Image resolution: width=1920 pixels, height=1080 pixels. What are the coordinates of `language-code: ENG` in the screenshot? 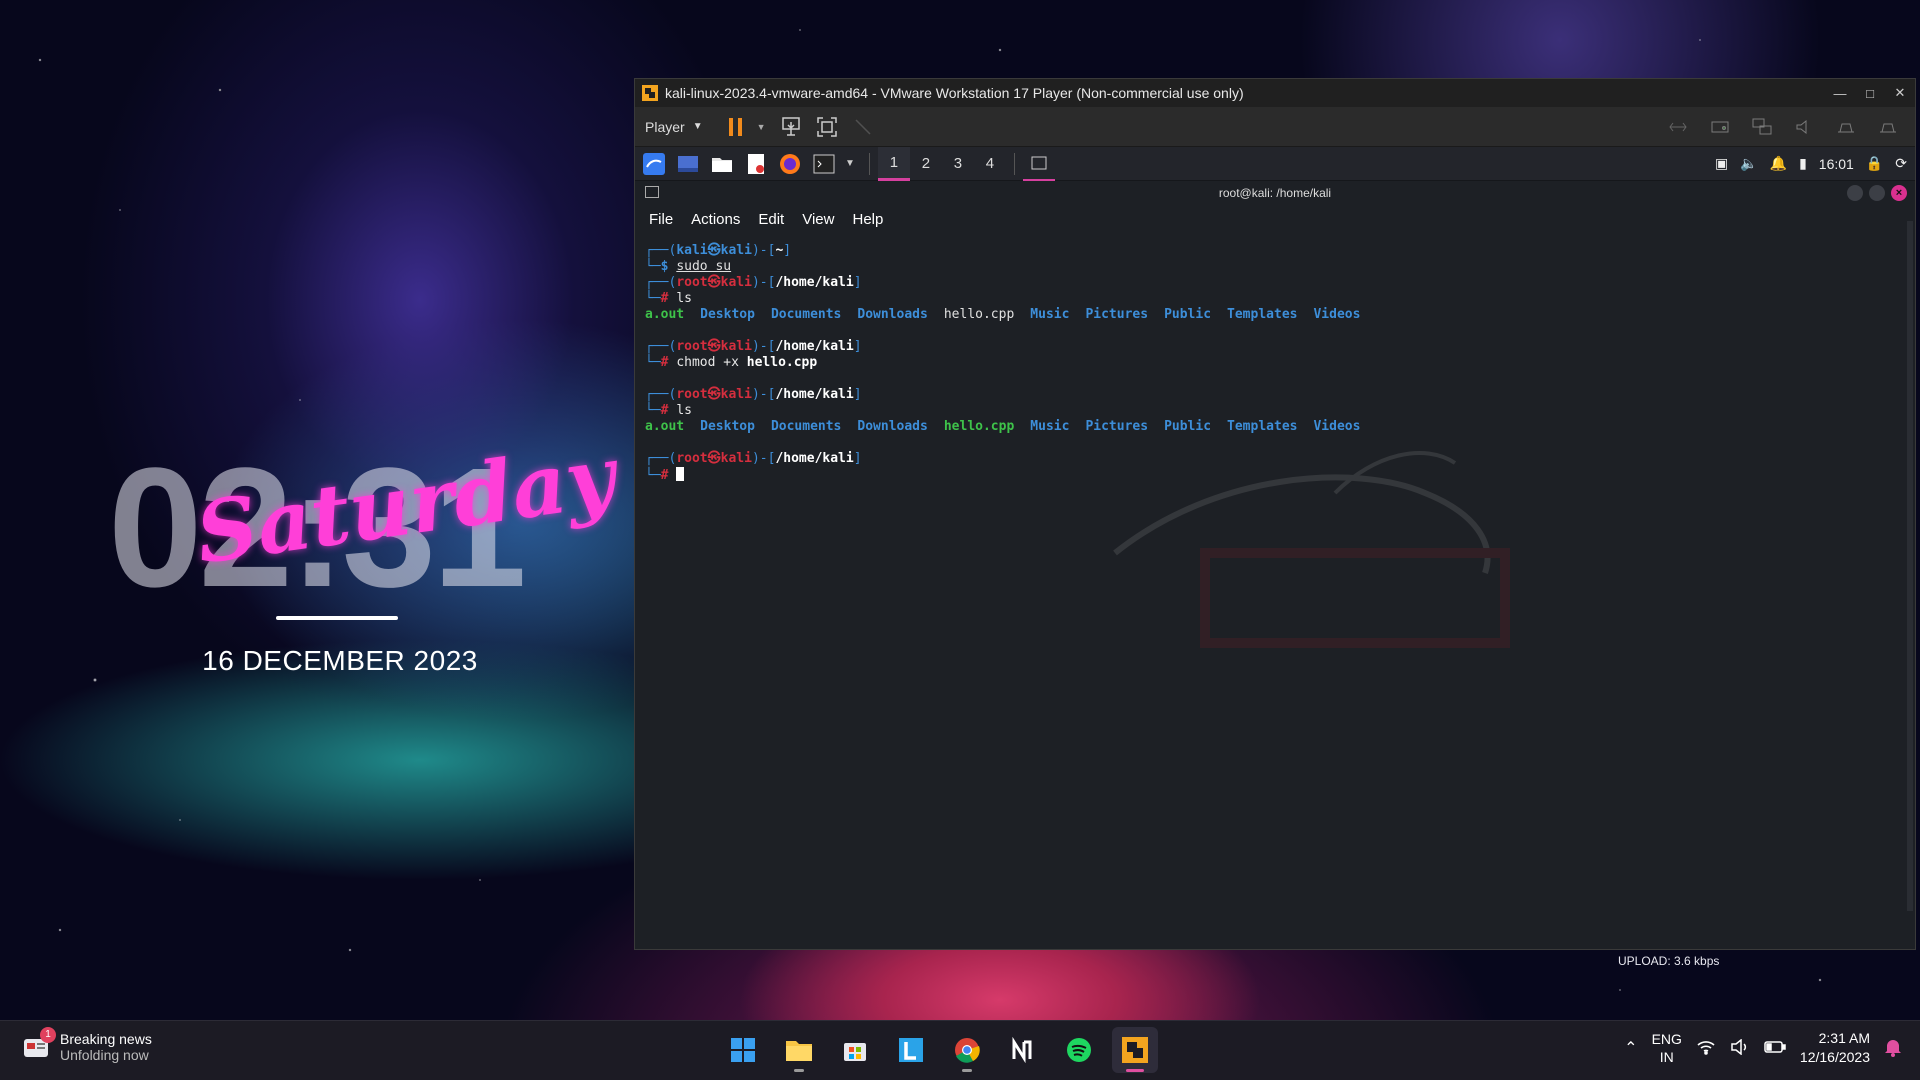 It's located at (1666, 1039).